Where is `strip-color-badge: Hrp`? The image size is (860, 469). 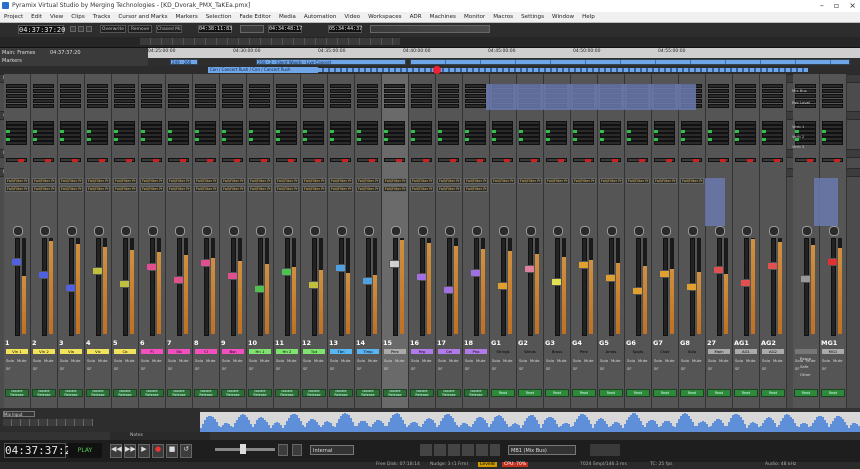
strip-color-badge: Hrp is located at coordinates (422, 351).